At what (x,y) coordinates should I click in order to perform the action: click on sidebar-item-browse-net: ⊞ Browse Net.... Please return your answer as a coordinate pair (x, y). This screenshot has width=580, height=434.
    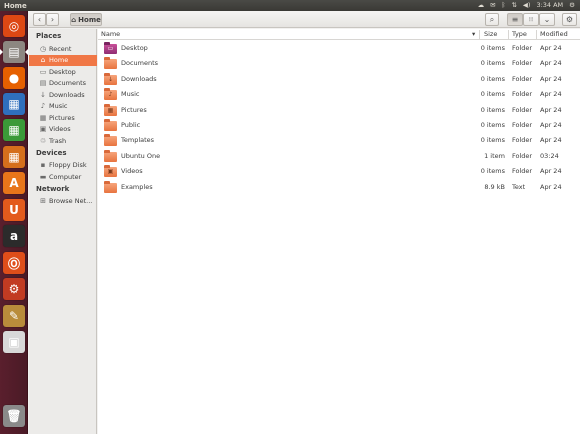
    Looking at the image, I should click on (63, 201).